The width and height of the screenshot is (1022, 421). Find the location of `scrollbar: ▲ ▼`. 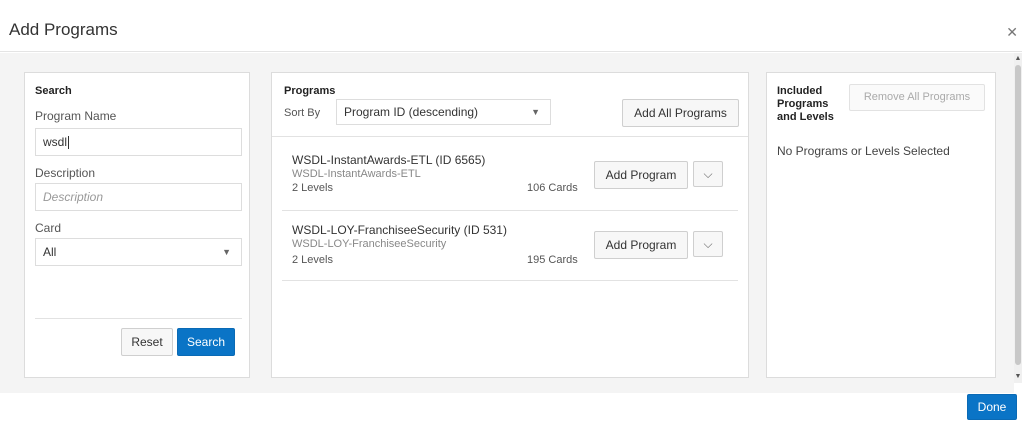

scrollbar: ▲ ▼ is located at coordinates (1018, 218).